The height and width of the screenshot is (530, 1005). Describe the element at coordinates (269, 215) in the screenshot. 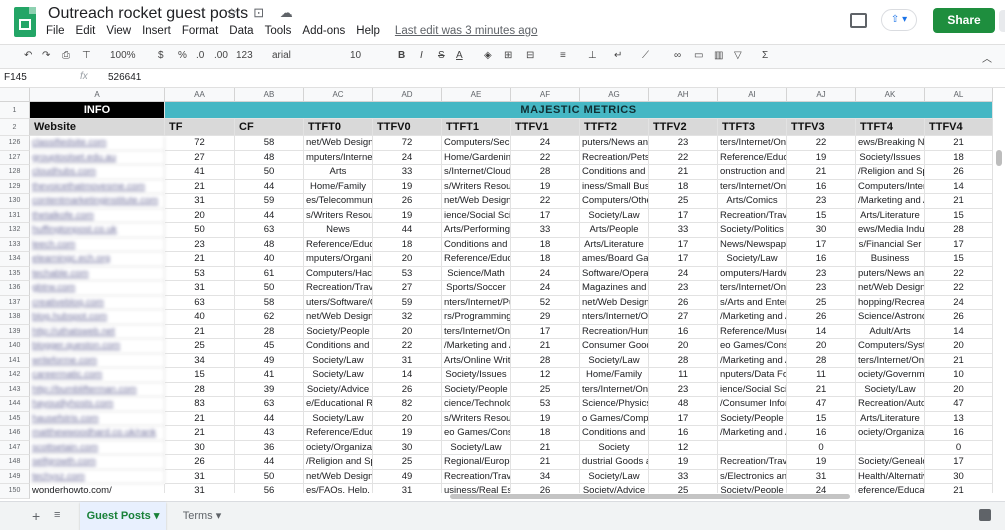

I see `table-cell: 44` at that location.